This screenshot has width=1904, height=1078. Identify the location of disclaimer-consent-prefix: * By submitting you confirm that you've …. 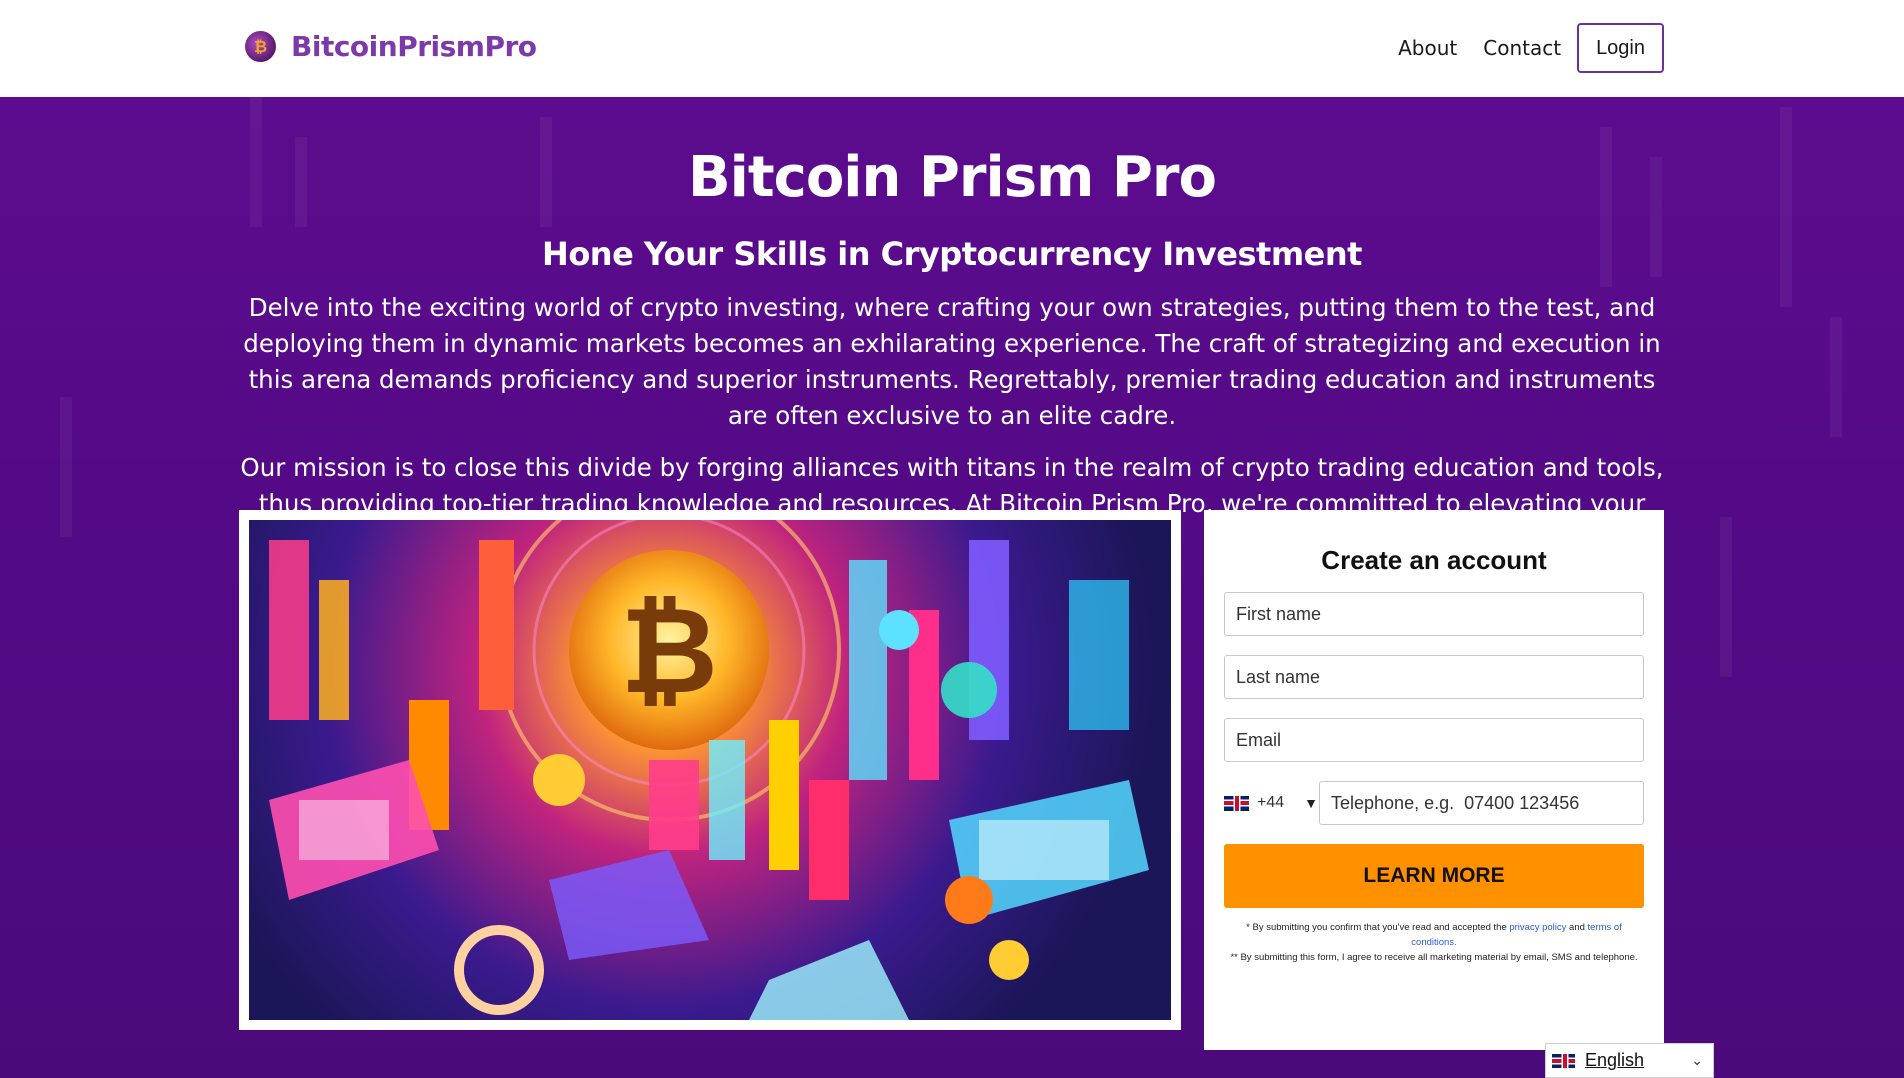
(1378, 927).